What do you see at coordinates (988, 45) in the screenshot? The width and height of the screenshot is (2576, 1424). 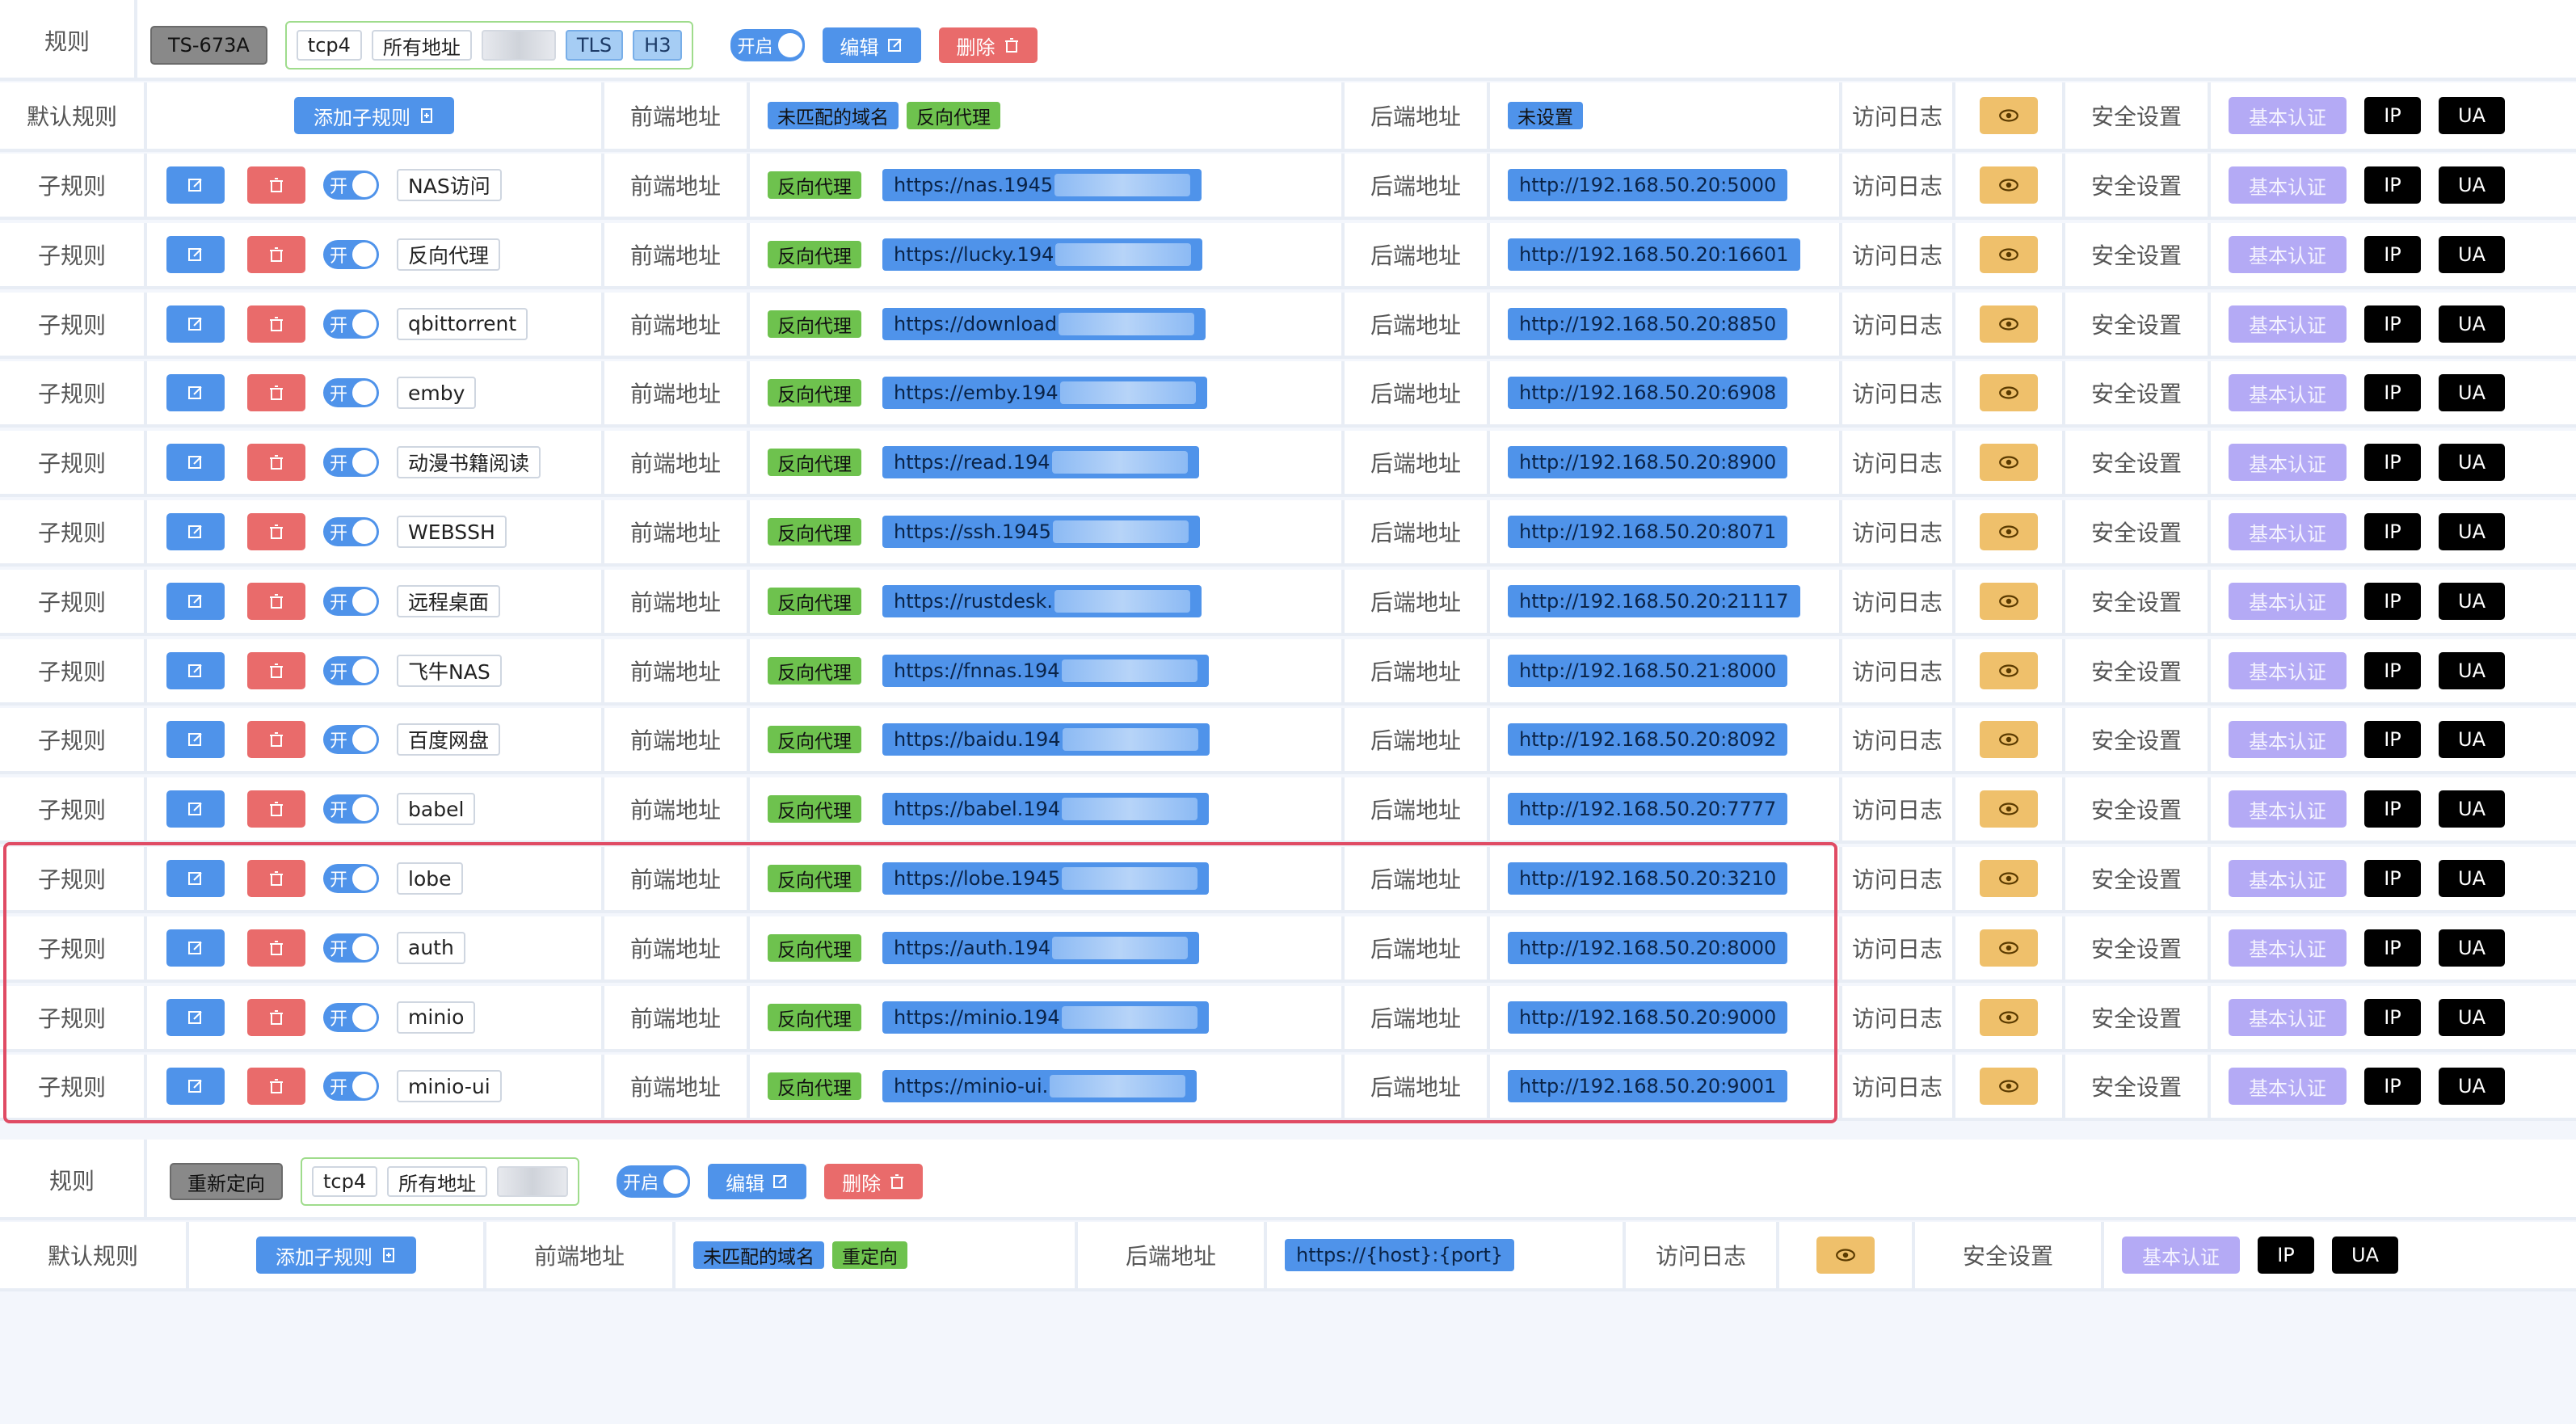 I see `rule1-delete-button: 删除` at bounding box center [988, 45].